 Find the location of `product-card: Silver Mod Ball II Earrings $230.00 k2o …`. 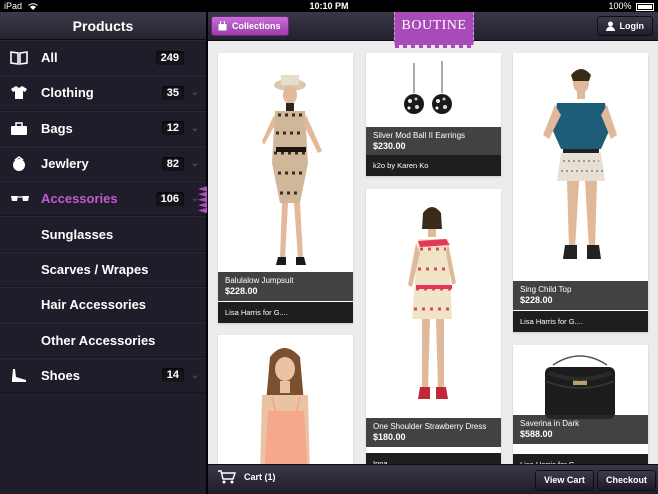

product-card: Silver Mod Ball II Earrings $230.00 k2o … is located at coordinates (433, 114).